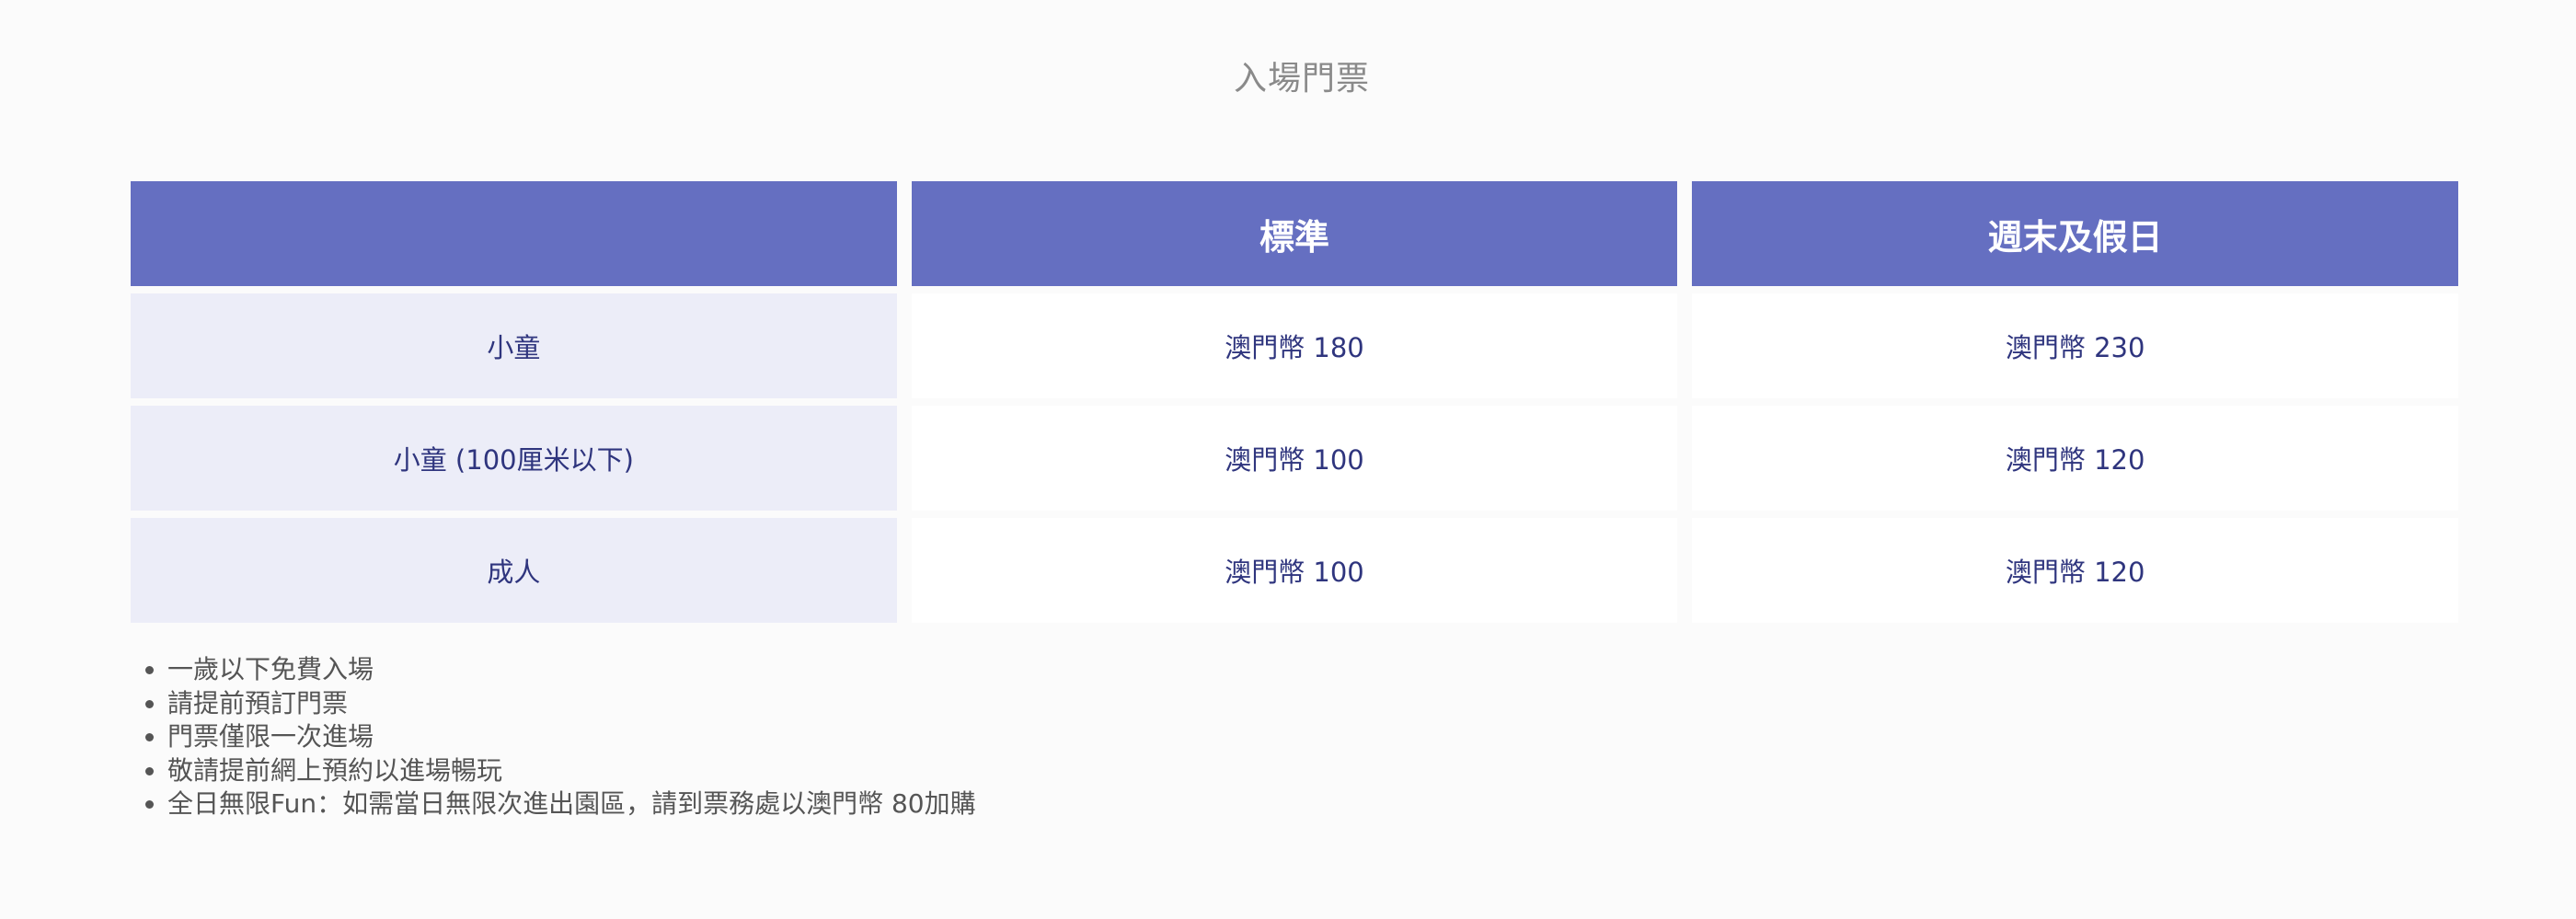 This screenshot has width=2576, height=919. I want to click on price-weekend: 澳門幣 230, so click(2075, 345).